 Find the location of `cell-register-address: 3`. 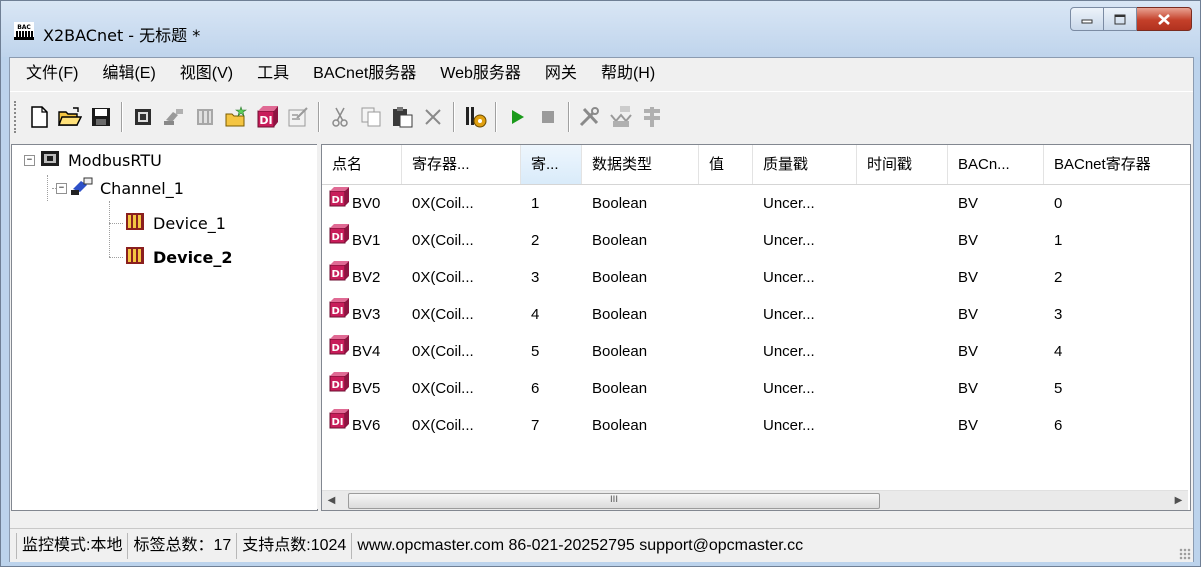

cell-register-address: 3 is located at coordinates (535, 277).